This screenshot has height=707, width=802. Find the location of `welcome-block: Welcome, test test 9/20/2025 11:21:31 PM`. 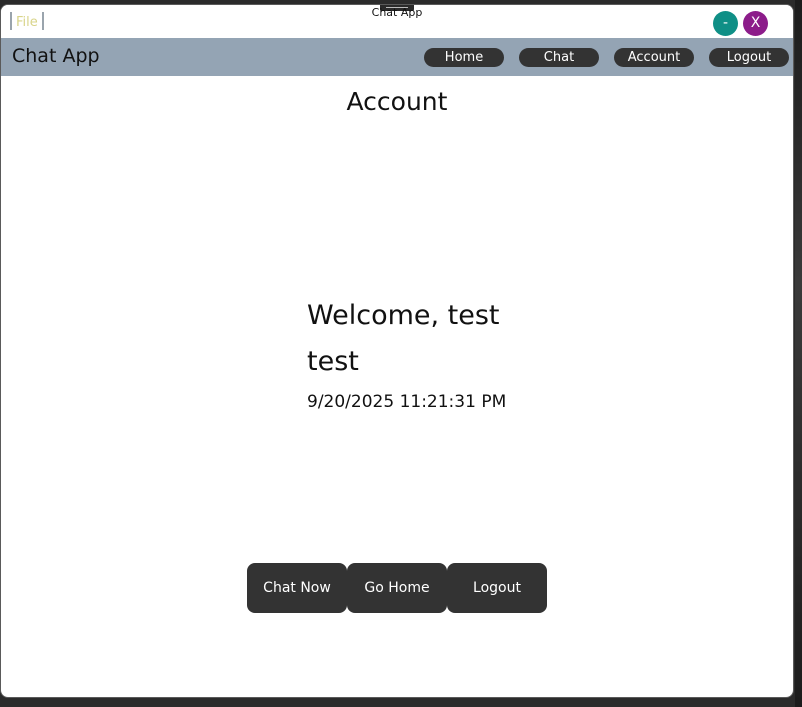

welcome-block: Welcome, test test 9/20/2025 11:21:31 PM is located at coordinates (406, 356).